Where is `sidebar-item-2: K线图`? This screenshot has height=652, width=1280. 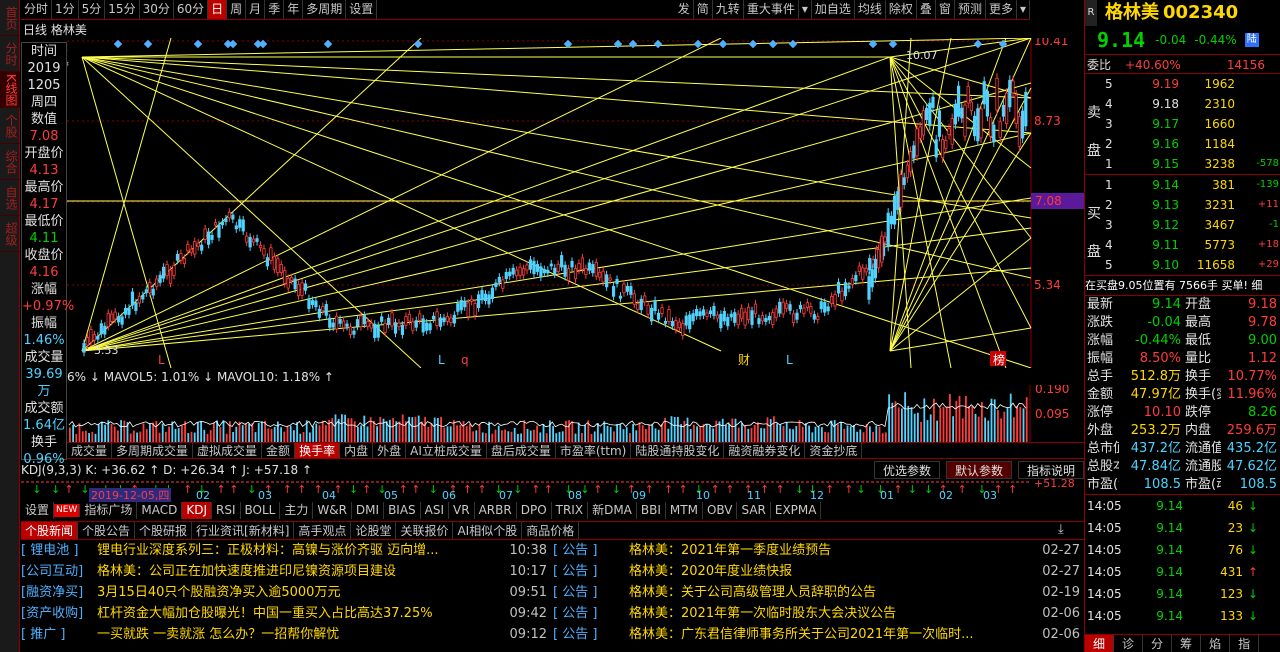
sidebar-item-2: K线图 is located at coordinates (10, 90).